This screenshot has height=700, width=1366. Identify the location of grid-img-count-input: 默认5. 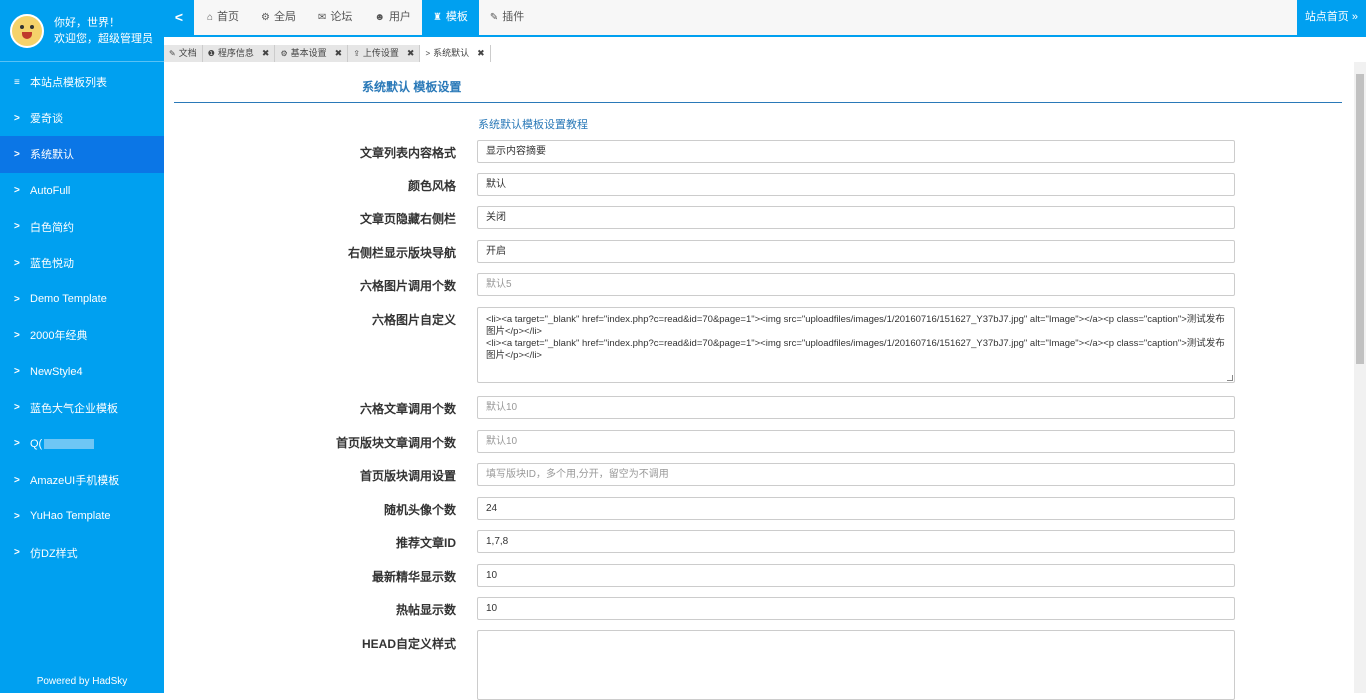
(856, 284).